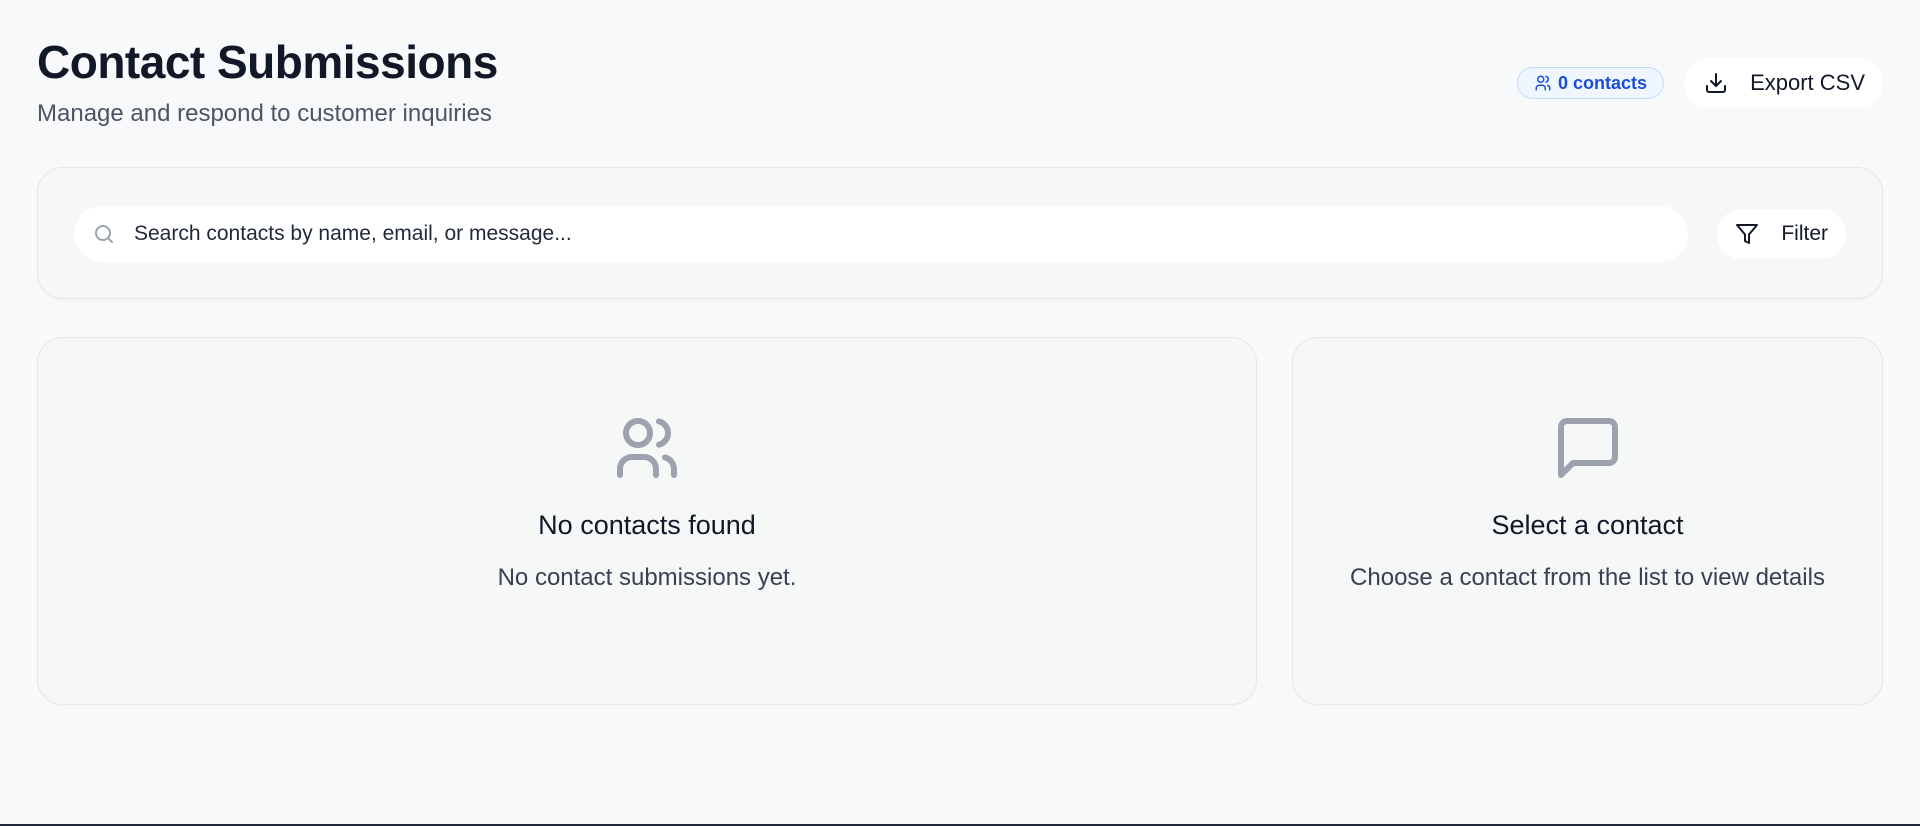 Image resolution: width=1920 pixels, height=826 pixels. I want to click on search-box, so click(881, 234).